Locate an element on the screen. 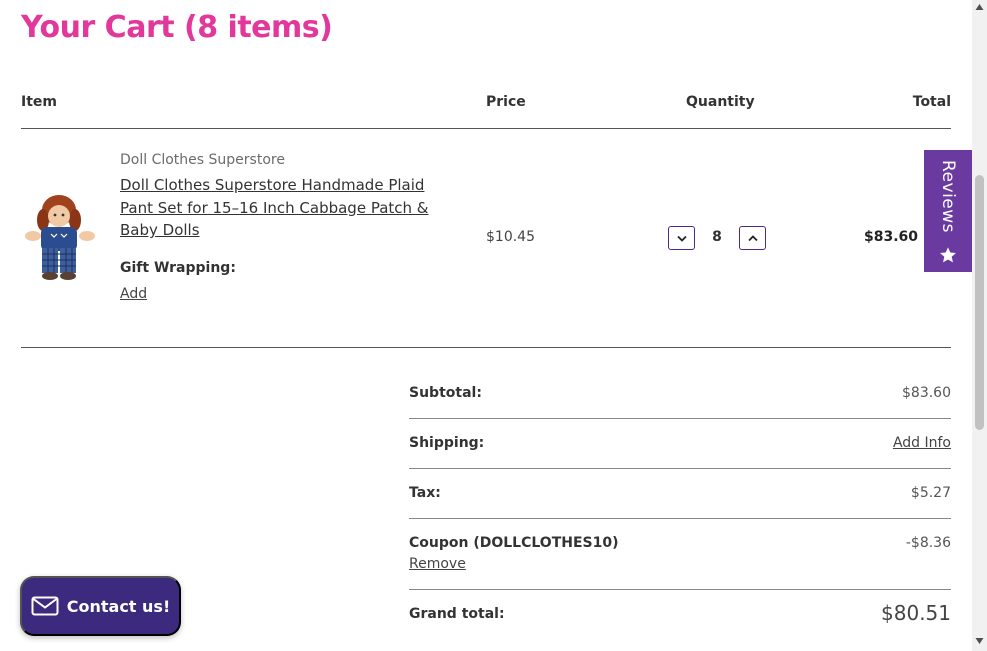  envelope-icon is located at coordinates (45, 606).